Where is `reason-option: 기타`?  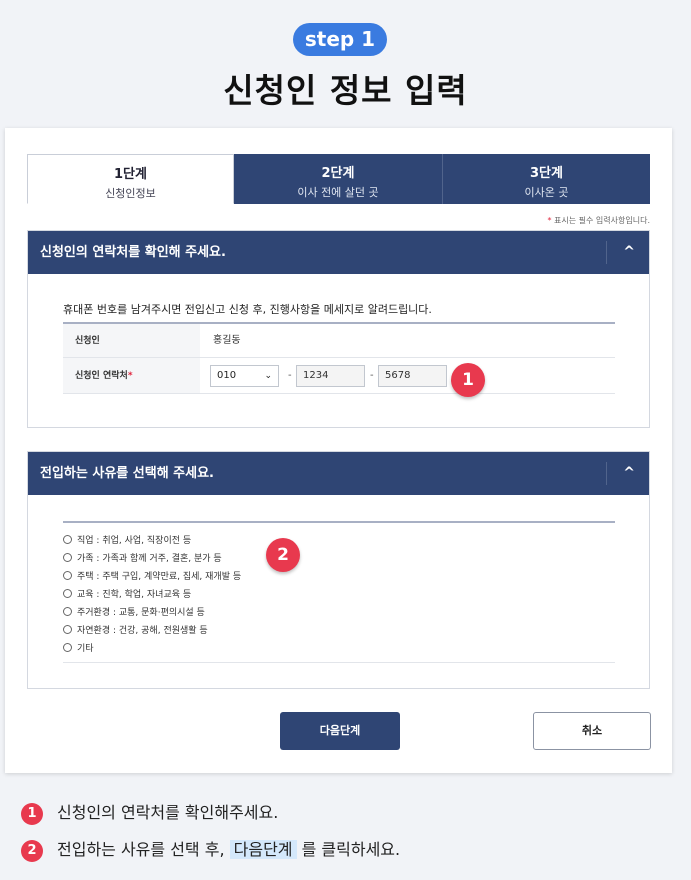 reason-option: 기타 is located at coordinates (78, 647).